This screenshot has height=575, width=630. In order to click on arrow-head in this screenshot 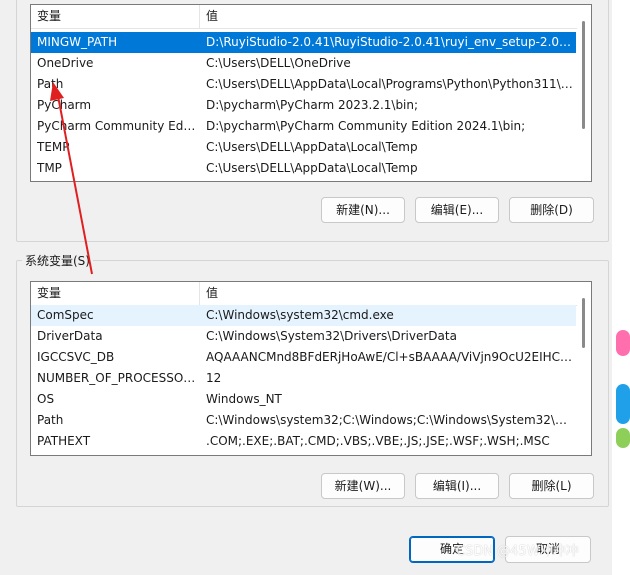, I will do `click(57, 91)`.